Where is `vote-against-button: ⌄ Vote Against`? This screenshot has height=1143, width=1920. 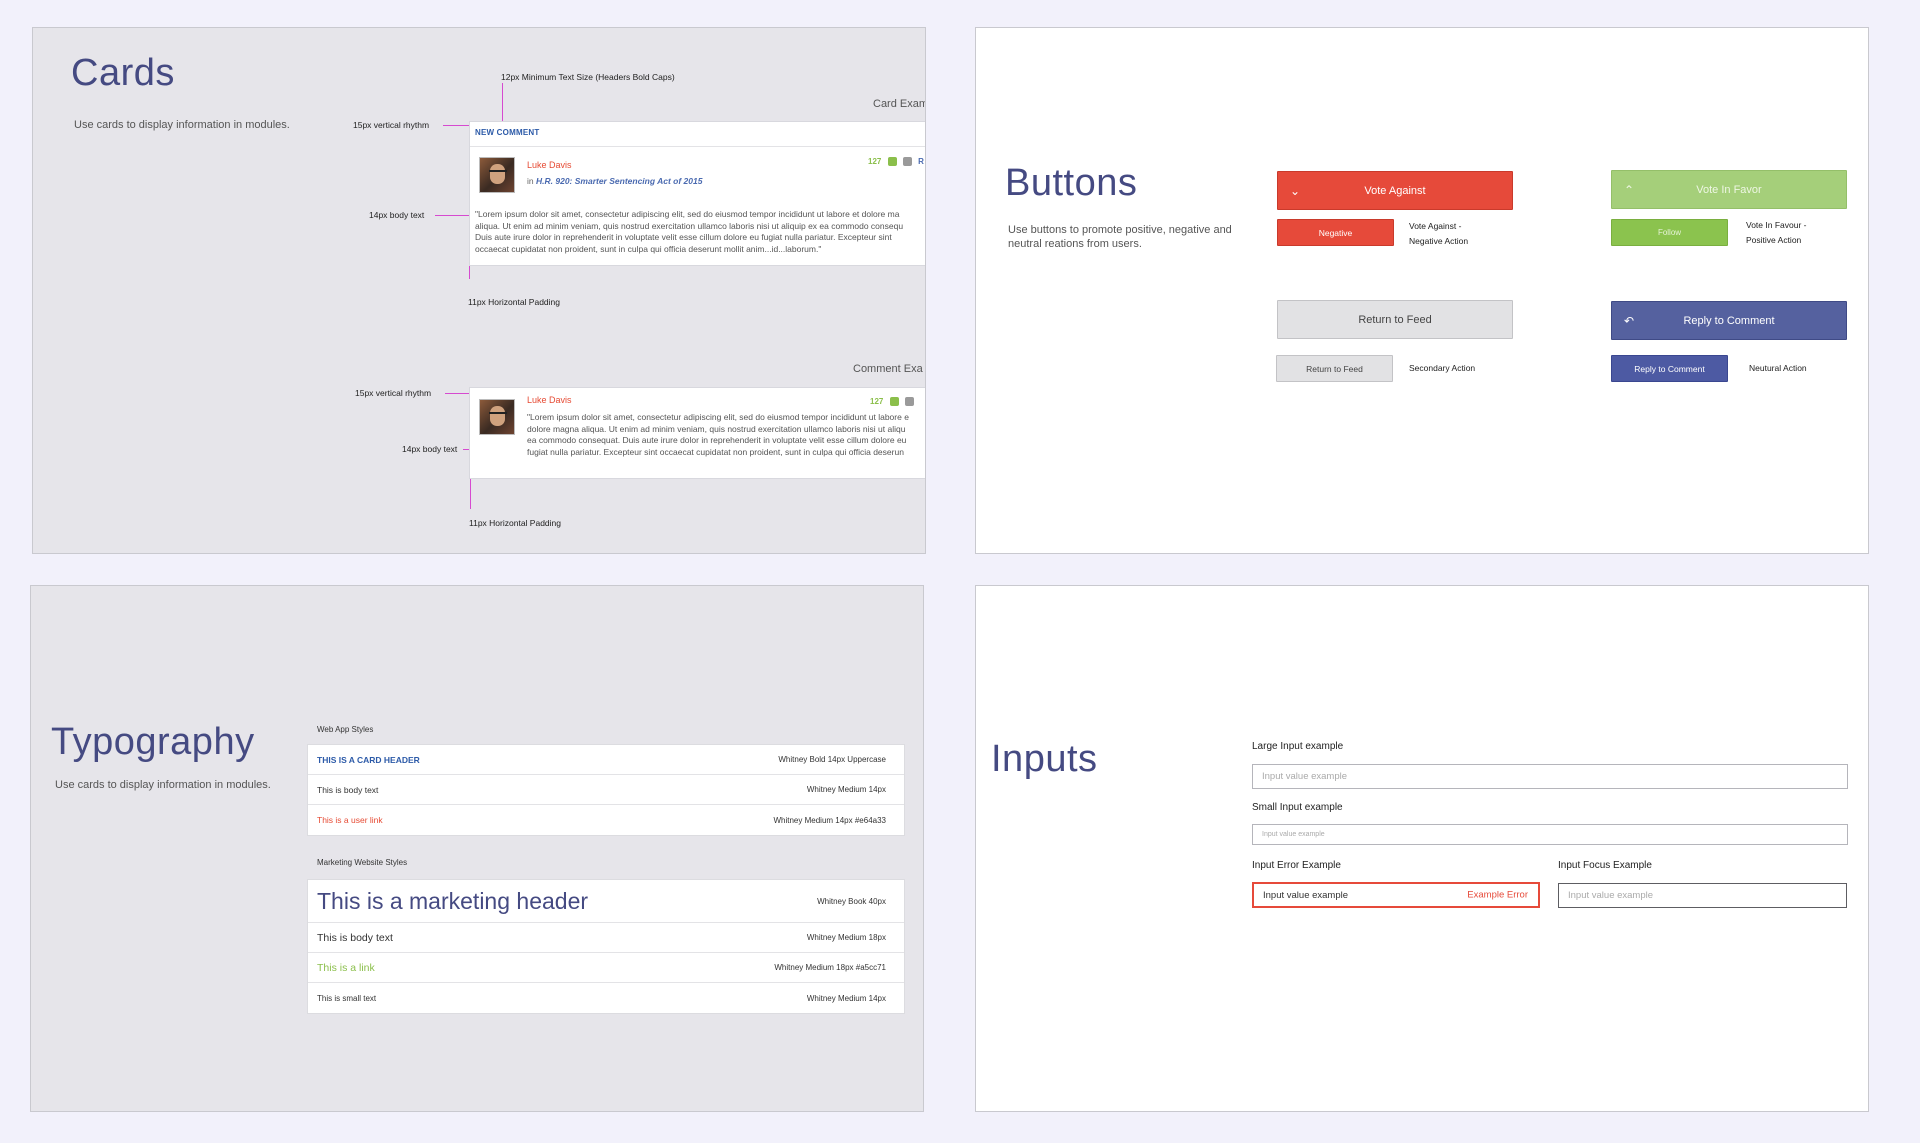
vote-against-button: ⌄ Vote Against is located at coordinates (1395, 190).